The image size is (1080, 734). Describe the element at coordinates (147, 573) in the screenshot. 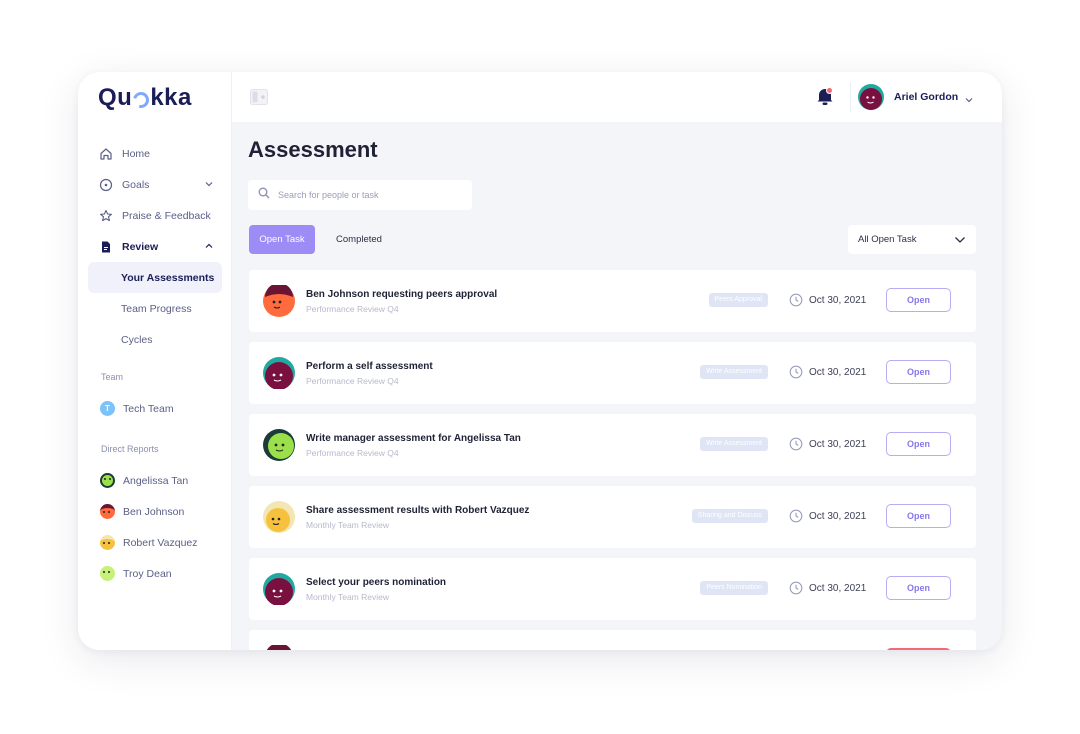

I see `report-name: Troy Dean` at that location.